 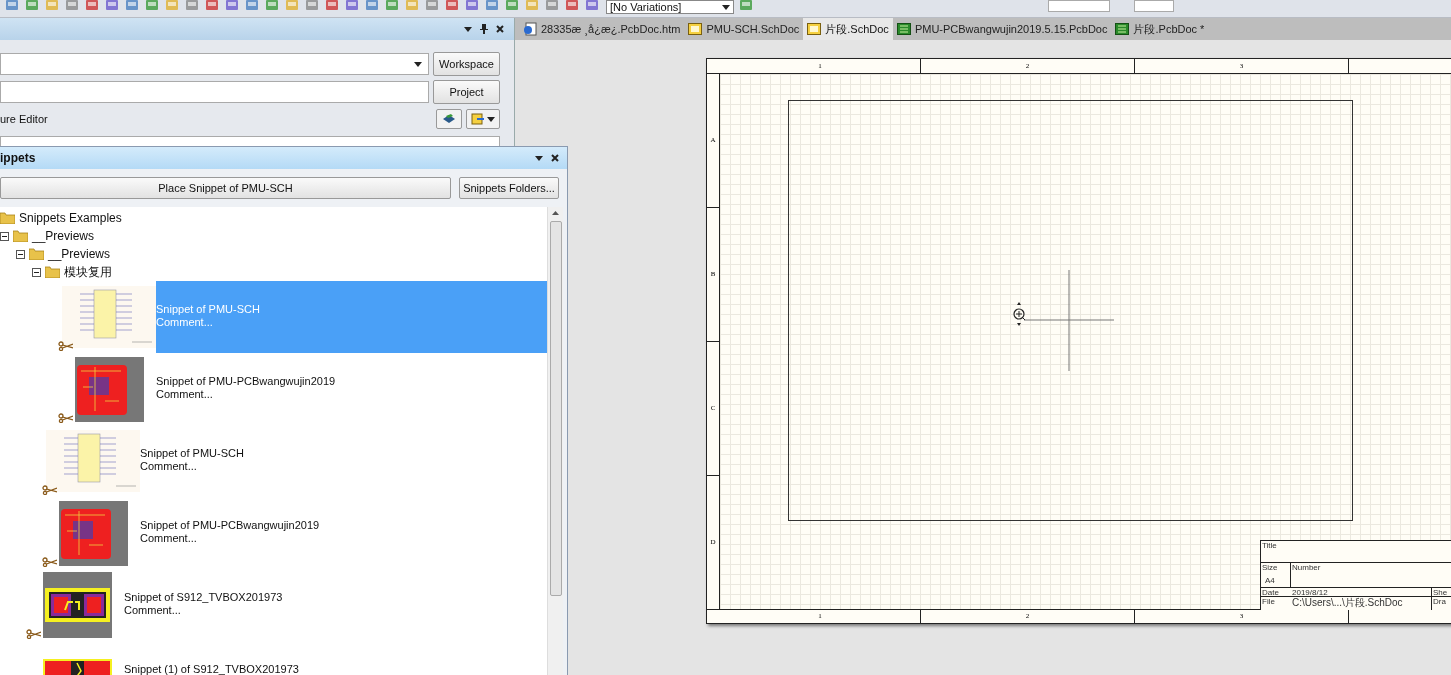 I want to click on resistor-footprint-thumbnail, so click(x=77, y=605).